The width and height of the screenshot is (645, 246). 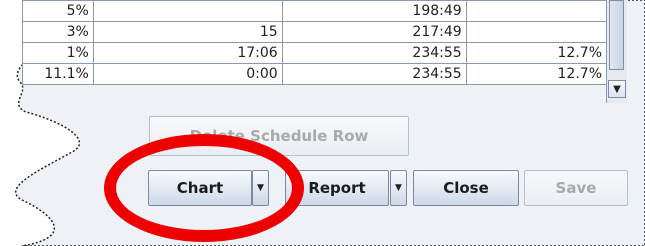 I want to click on table-cell: 3%, so click(x=58, y=32).